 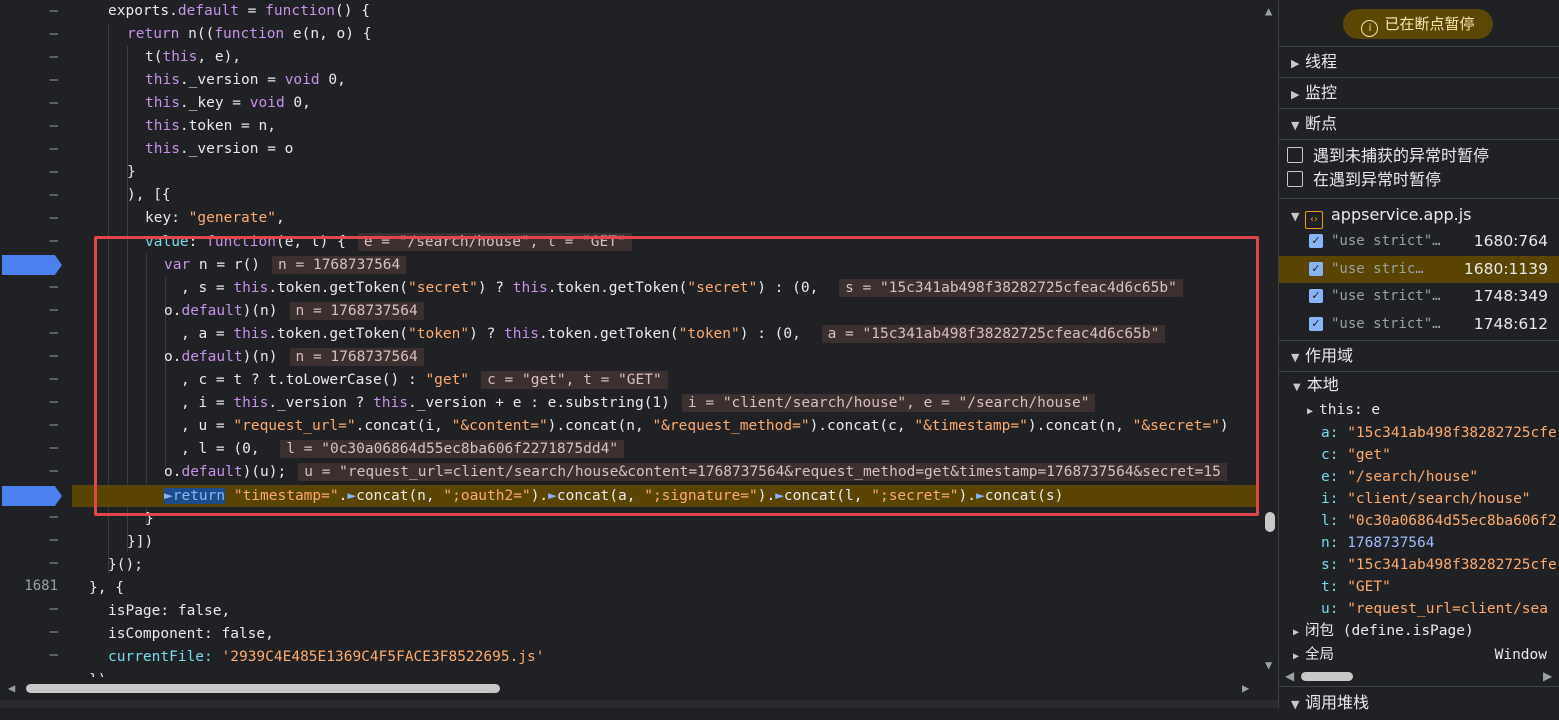 I want to click on scope-local-header: ▼ 本地, so click(x=1316, y=385).